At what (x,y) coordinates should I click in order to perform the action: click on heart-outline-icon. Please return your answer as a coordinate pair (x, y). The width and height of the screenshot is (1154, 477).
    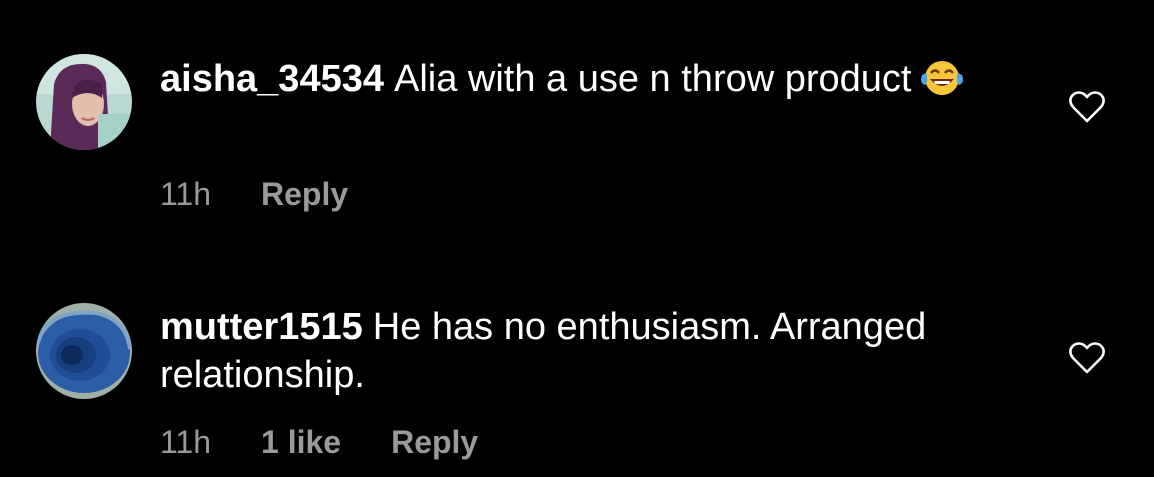
    Looking at the image, I should click on (1087, 358).